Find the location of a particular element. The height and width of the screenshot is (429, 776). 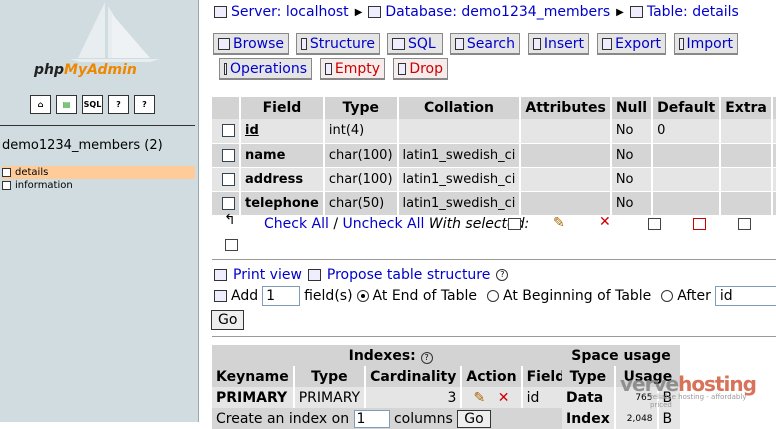

go-button: Go is located at coordinates (228, 320).